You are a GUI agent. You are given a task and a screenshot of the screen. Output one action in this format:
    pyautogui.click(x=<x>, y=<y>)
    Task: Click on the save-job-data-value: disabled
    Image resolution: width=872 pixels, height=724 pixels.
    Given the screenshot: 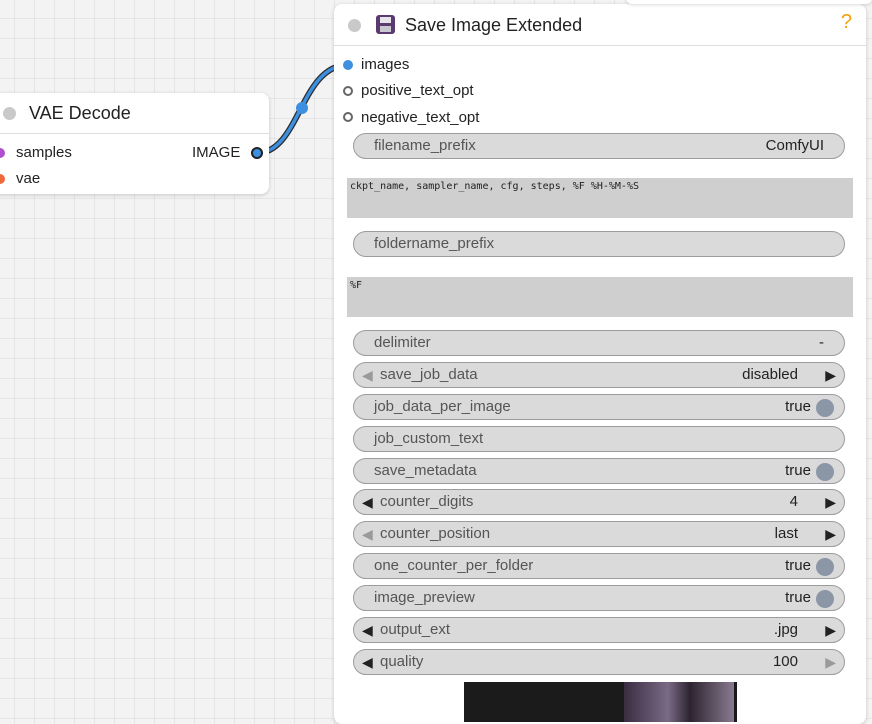 What is the action you would take?
    pyautogui.click(x=770, y=374)
    